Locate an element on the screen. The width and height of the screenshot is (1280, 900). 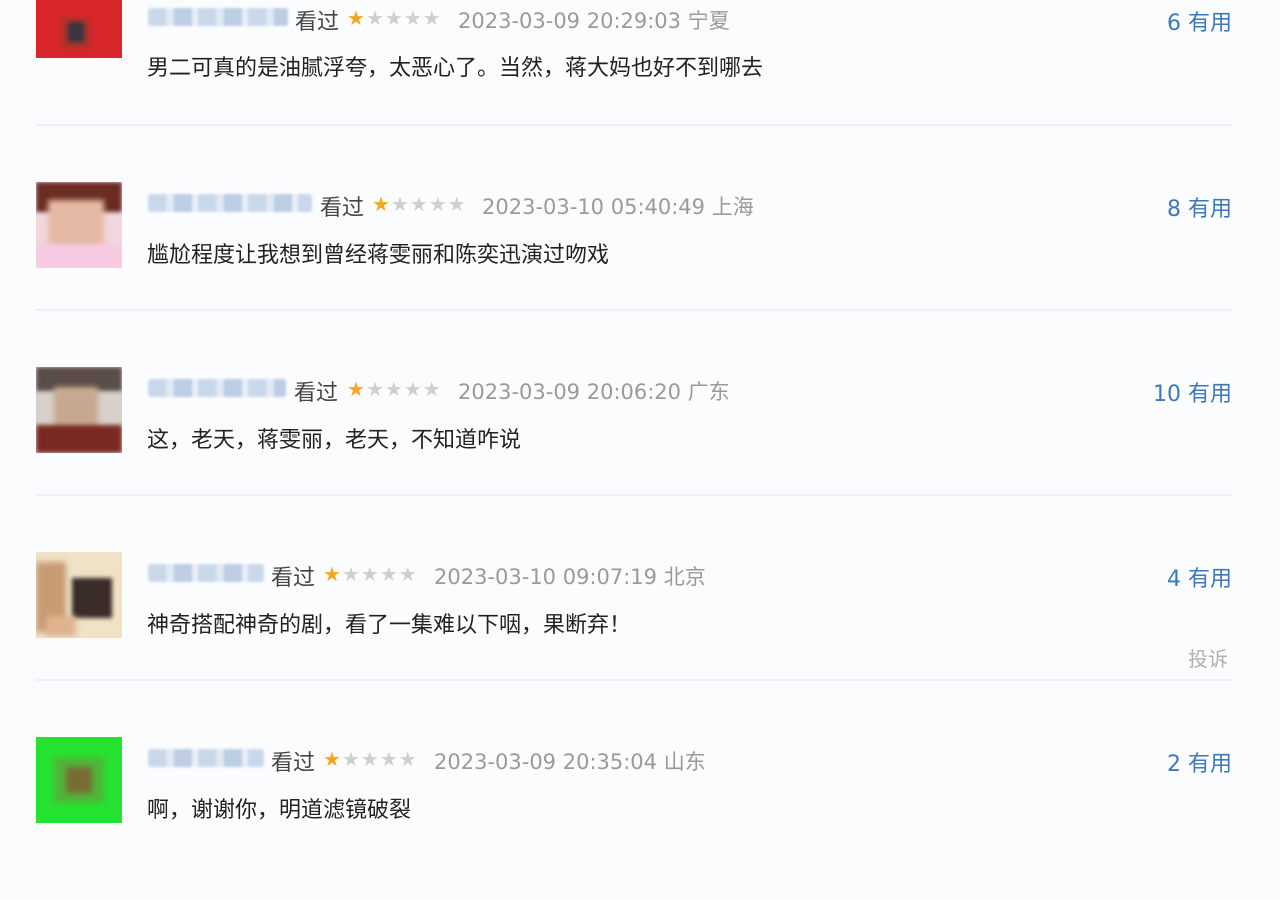
comment-text: 尴尬程度让我想到曾经蒋雯丽和陈奕迅演过吻戏 is located at coordinates (378, 255).